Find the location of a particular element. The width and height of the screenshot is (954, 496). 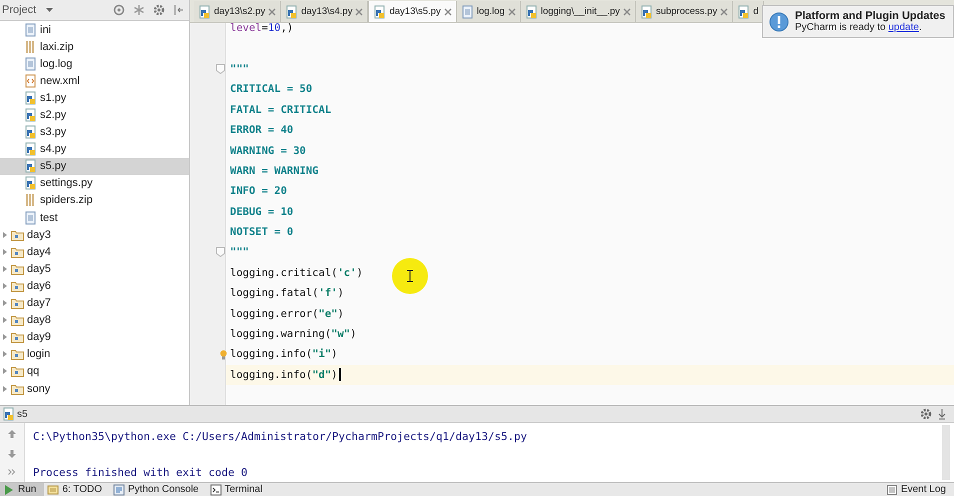

run-tab: s5 is located at coordinates (15, 414).